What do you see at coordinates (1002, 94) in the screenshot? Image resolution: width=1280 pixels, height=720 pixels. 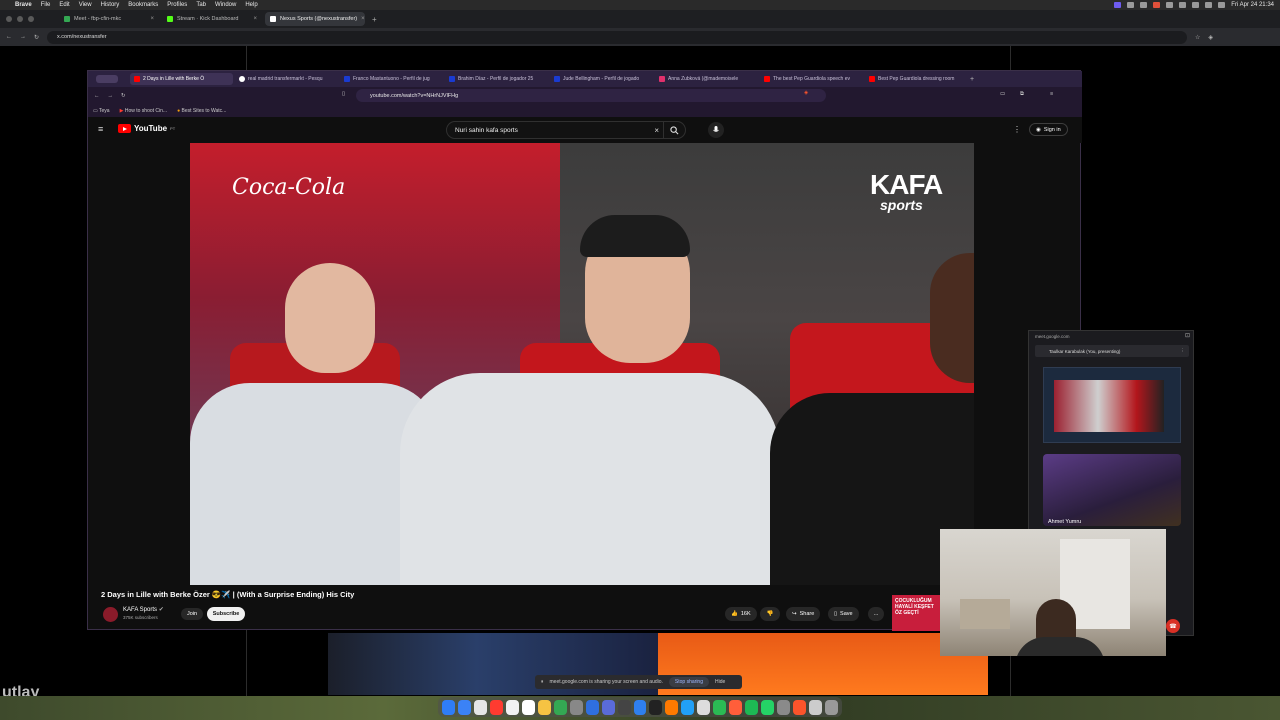 I see `sidebar-toggle-icon: ▭` at bounding box center [1002, 94].